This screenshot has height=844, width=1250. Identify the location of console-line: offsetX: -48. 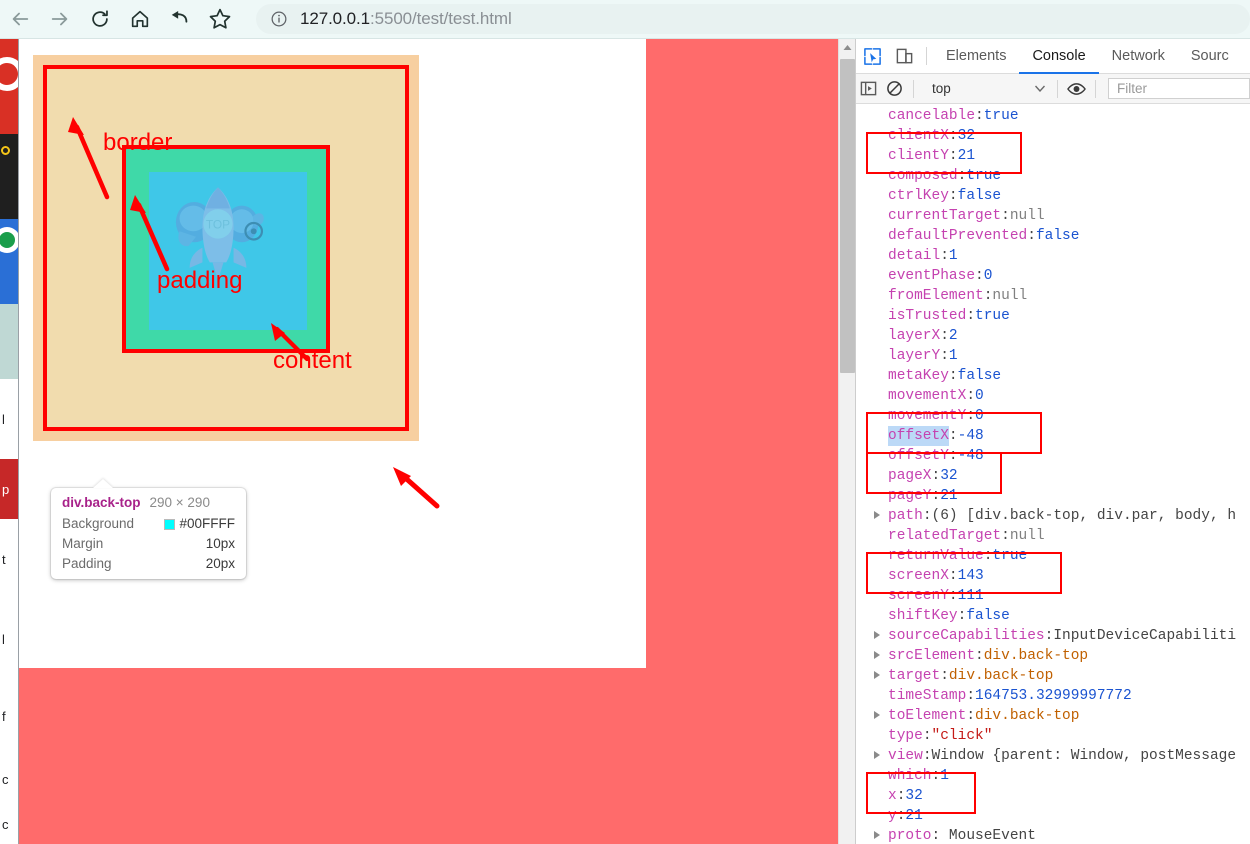
(1053, 436).